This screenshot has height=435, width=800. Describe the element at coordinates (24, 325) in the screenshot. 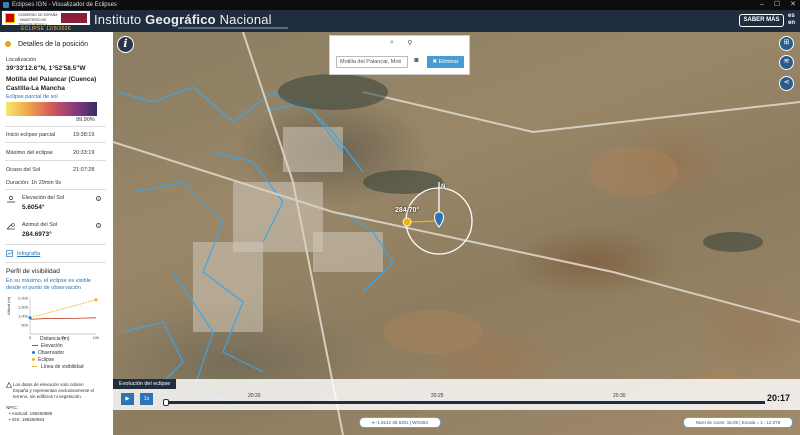

I see `y-tick-label: 500` at that location.